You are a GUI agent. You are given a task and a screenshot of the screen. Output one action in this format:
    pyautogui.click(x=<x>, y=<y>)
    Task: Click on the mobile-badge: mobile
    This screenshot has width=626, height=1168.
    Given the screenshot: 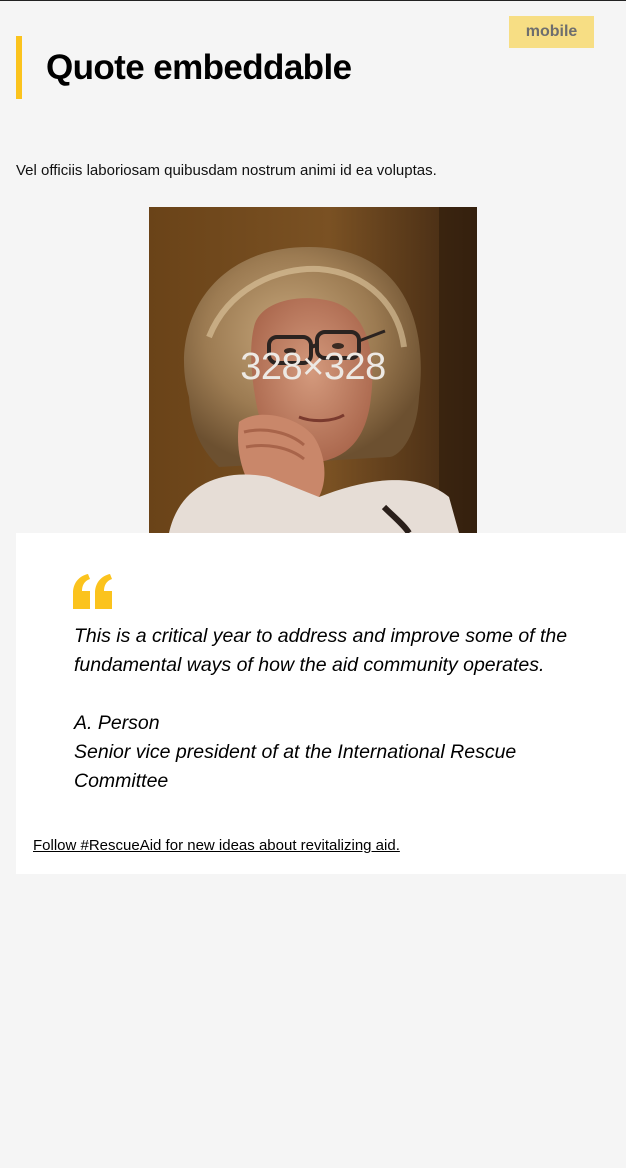 What is the action you would take?
    pyautogui.click(x=551, y=32)
    